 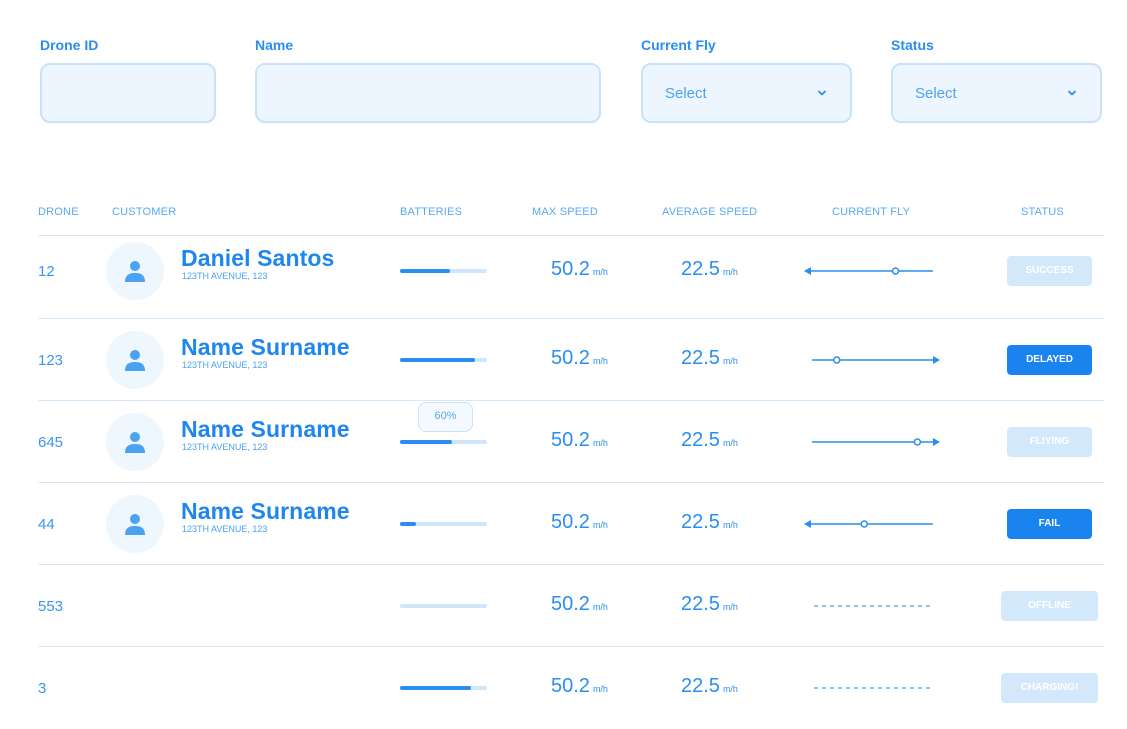 I want to click on chevron-down-icon, so click(x=1072, y=93).